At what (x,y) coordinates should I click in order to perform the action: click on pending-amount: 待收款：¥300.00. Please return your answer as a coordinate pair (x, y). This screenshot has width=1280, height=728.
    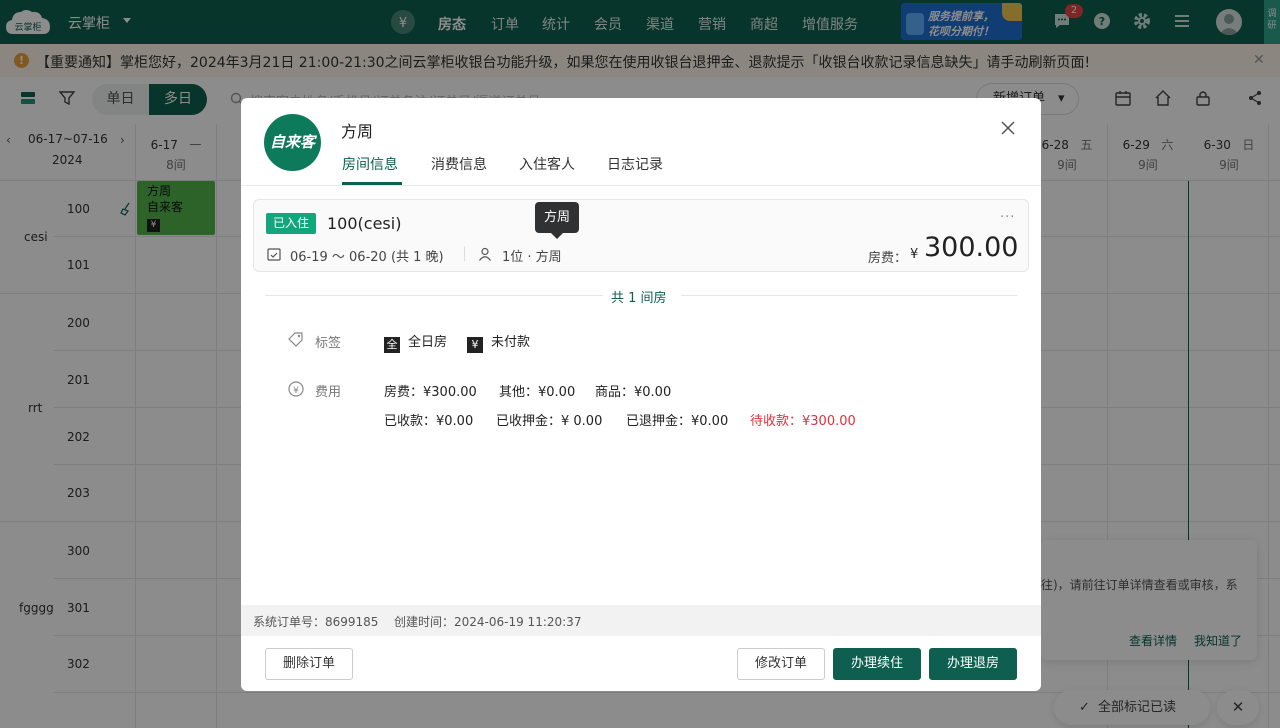
    Looking at the image, I should click on (803, 421).